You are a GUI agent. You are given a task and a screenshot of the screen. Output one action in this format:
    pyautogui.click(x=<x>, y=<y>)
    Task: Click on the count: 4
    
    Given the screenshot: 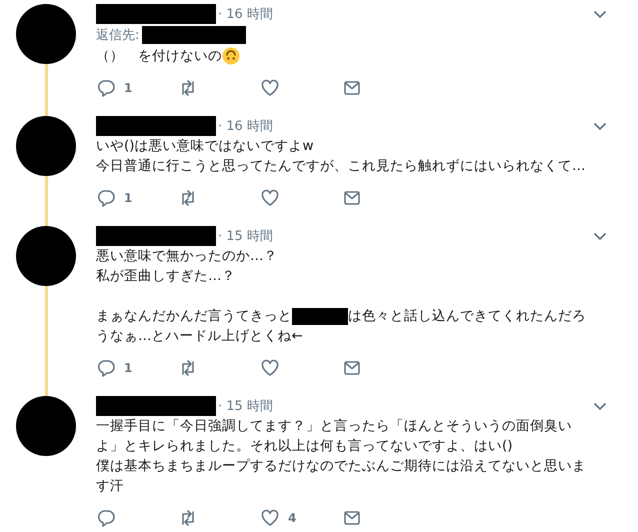 What is the action you would take?
    pyautogui.click(x=292, y=518)
    